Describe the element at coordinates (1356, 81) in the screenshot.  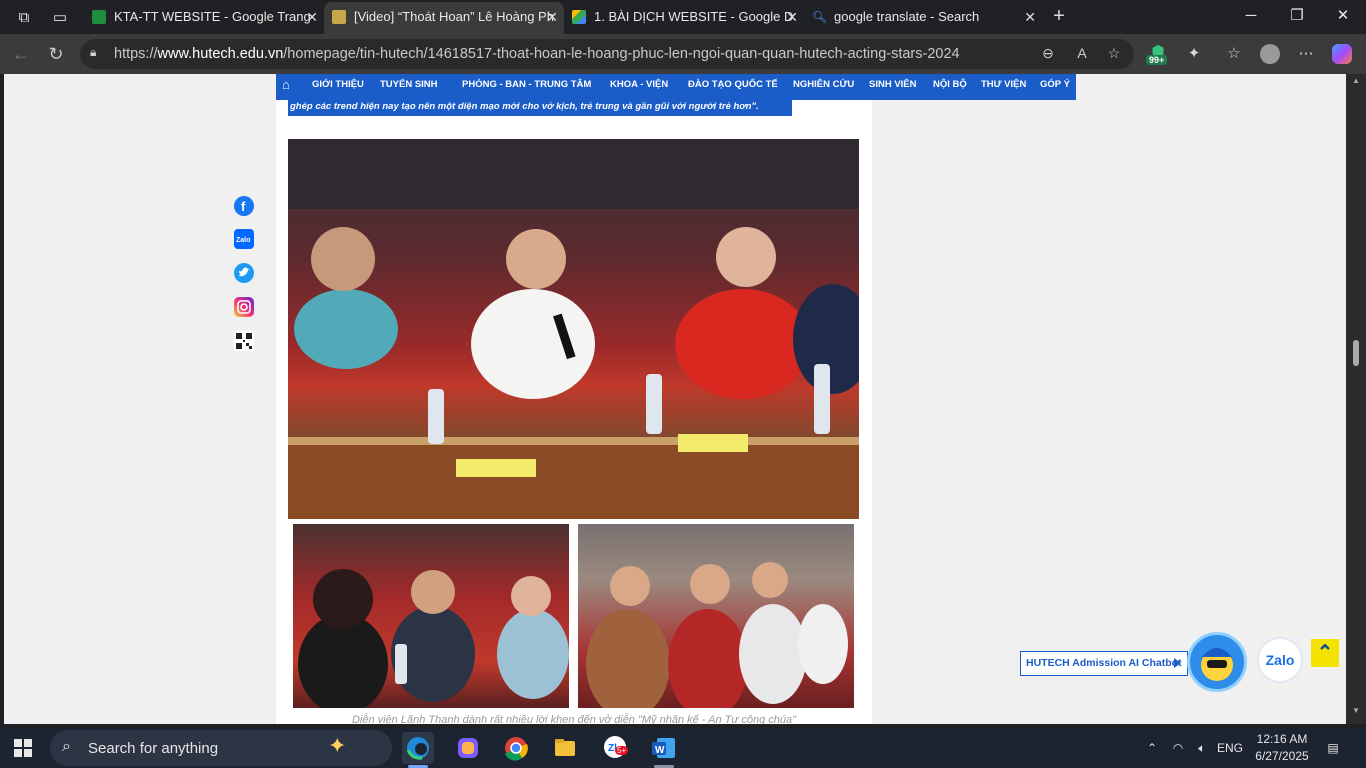
I see `scroll-up-arrow-icon: ▲` at that location.